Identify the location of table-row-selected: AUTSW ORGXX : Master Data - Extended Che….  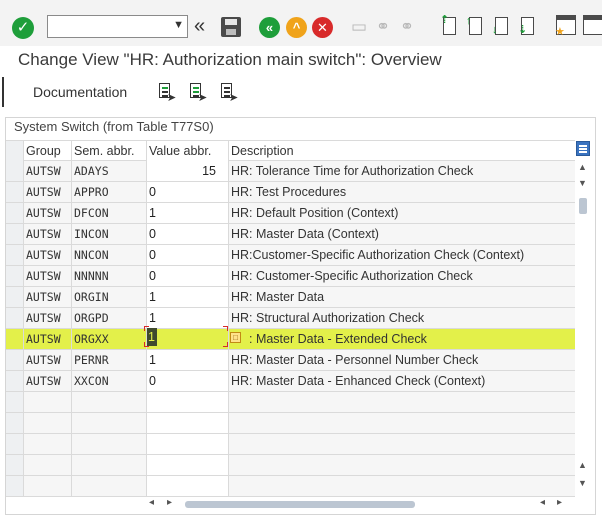
(290, 339).